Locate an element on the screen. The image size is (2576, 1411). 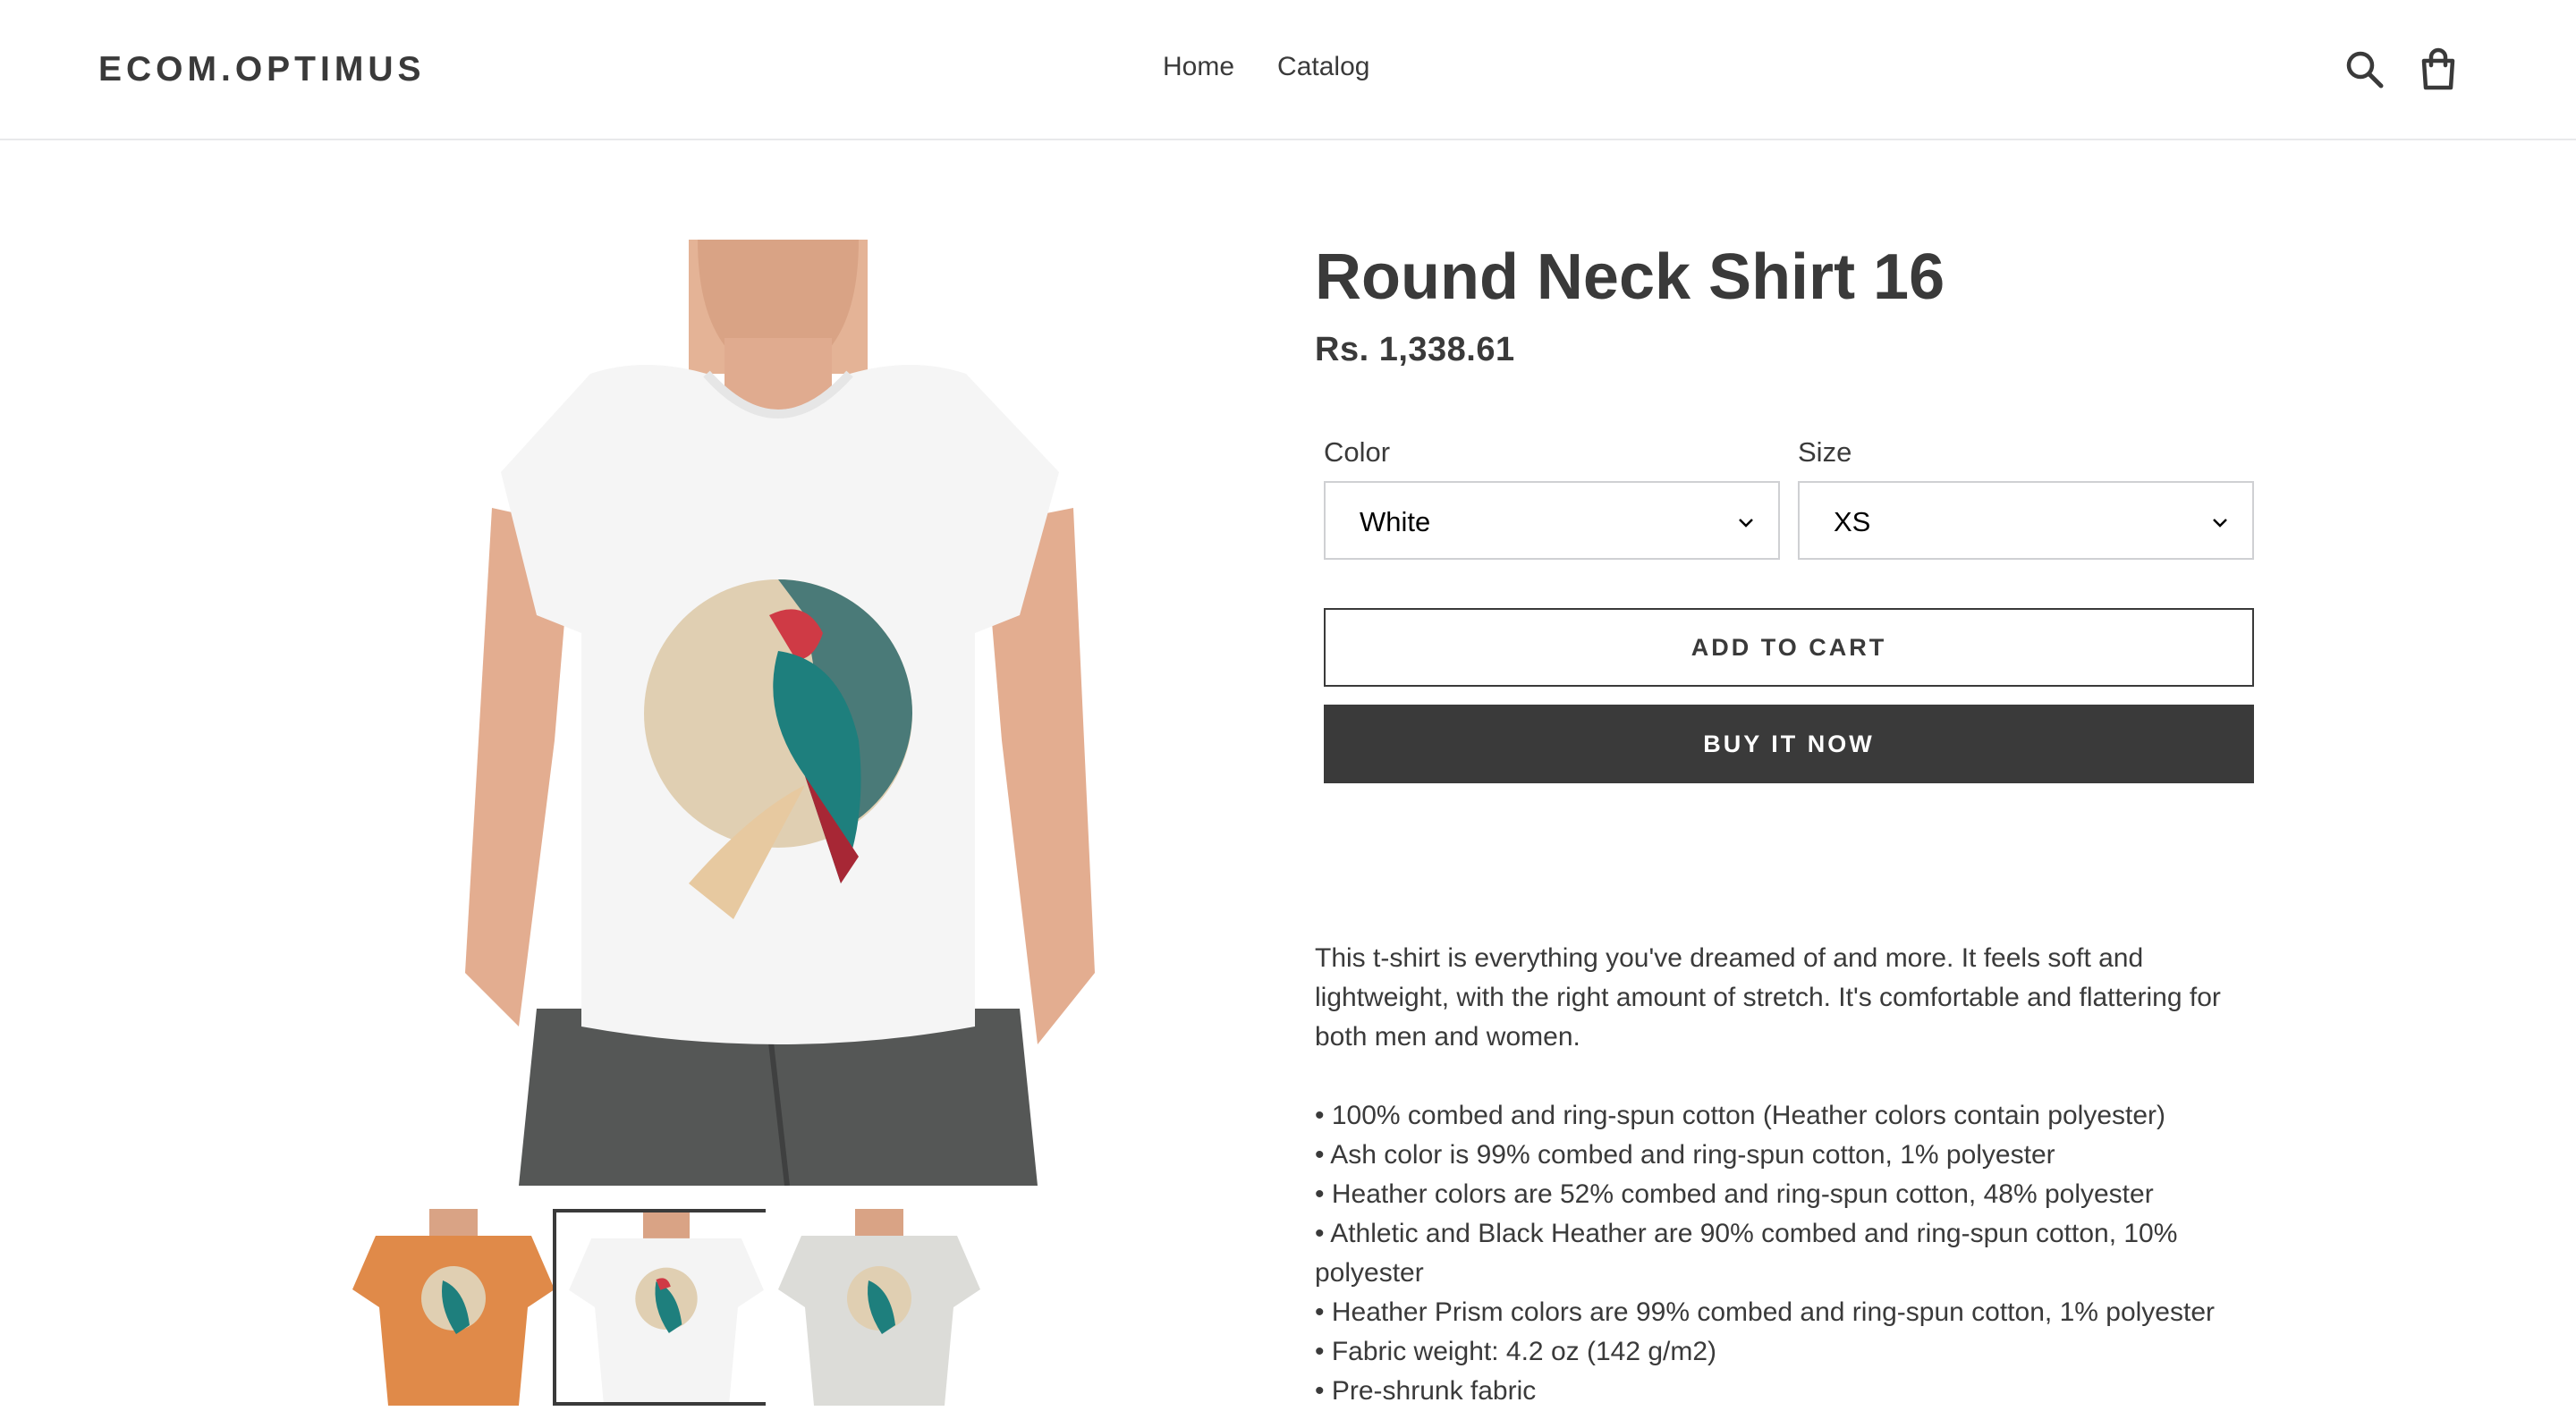
color-option: Color White is located at coordinates (1552, 498).